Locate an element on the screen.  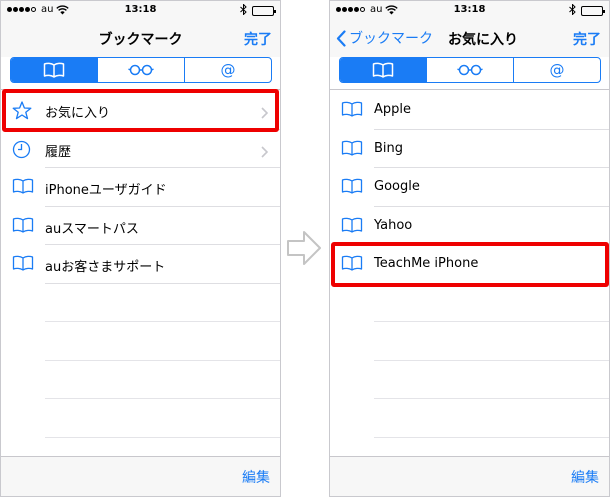
chevron-left-icon is located at coordinates (341, 38).